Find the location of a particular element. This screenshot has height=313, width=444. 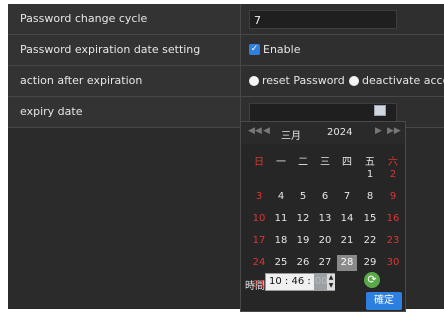

password-change-cycle-row: Password change cycle 7 is located at coordinates (226, 19).